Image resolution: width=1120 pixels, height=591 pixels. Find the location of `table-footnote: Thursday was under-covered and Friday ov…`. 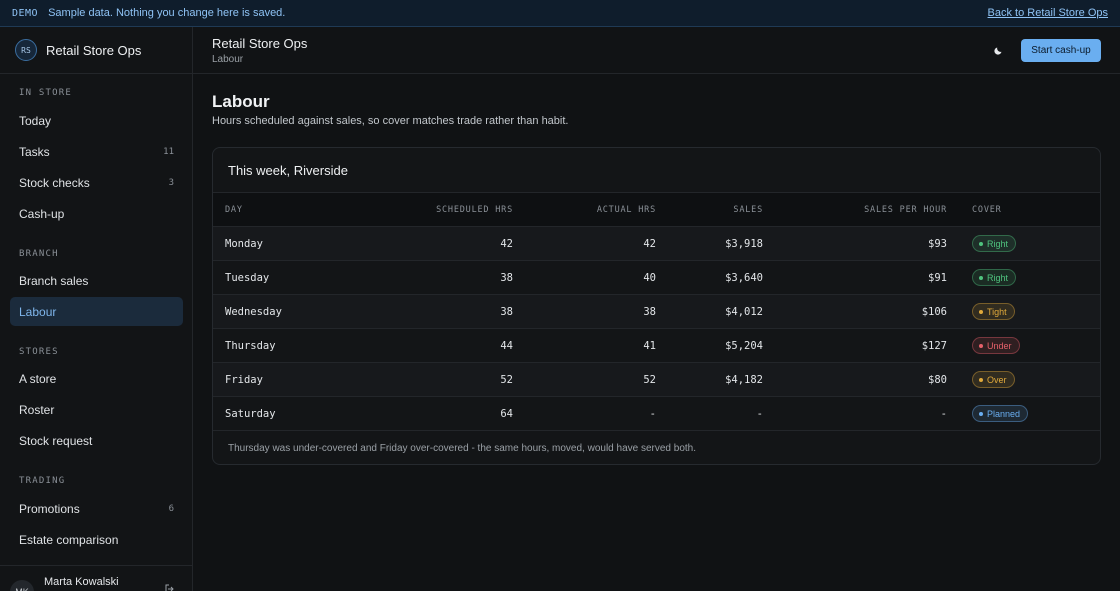

table-footnote: Thursday was under-covered and Friday ov… is located at coordinates (462, 448).